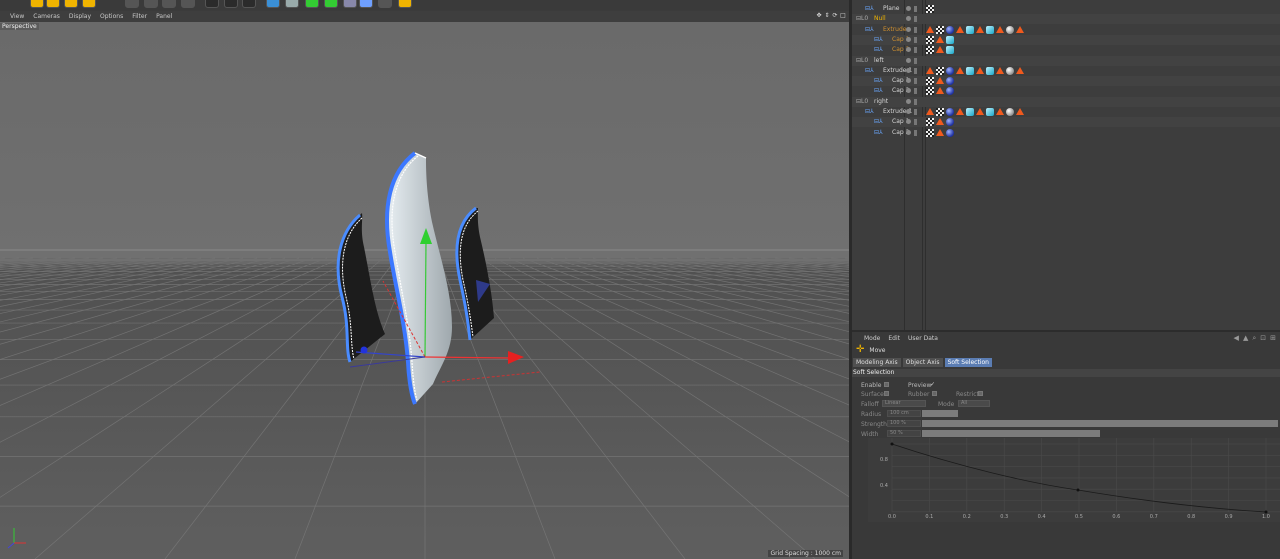 This screenshot has width=1280, height=559. I want to click on x-axis-icon, so click(132, 4).